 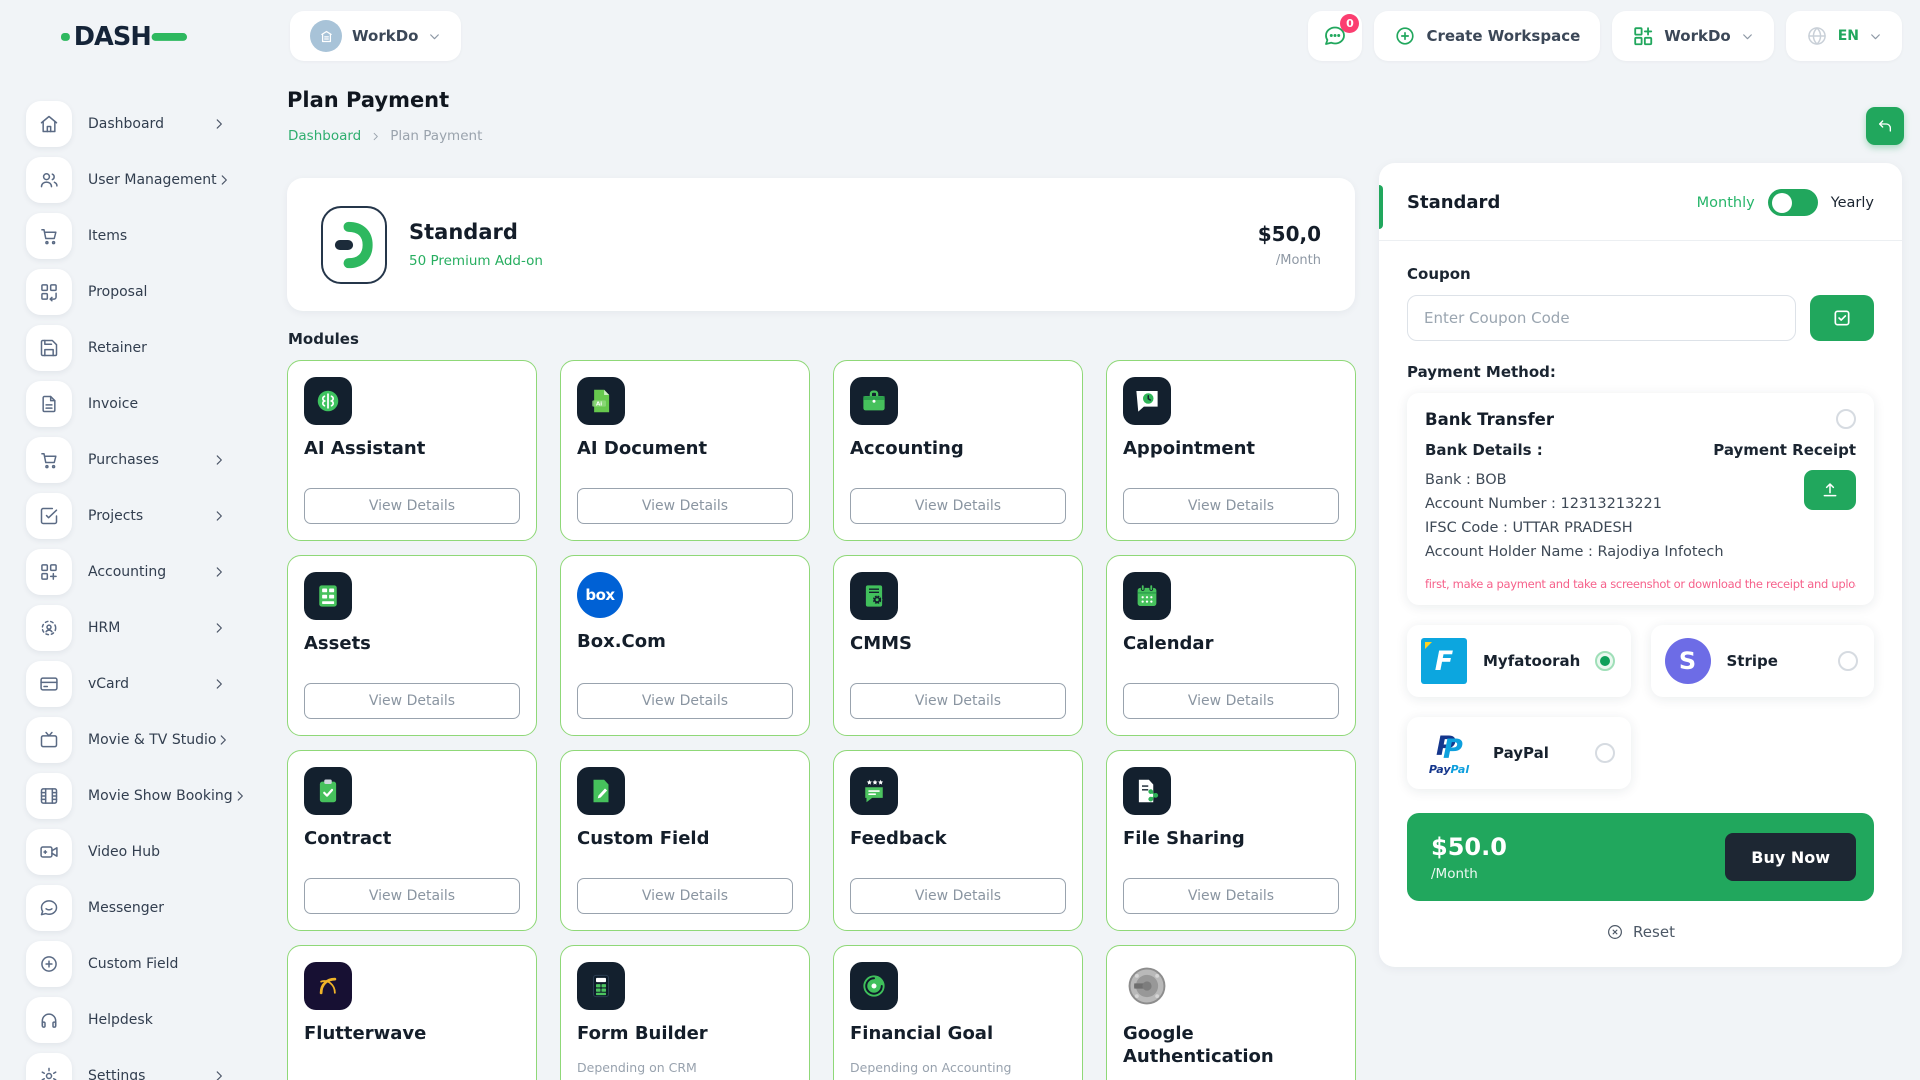 What do you see at coordinates (125, 348) in the screenshot?
I see `sidebar-item-retainer: Retainer` at bounding box center [125, 348].